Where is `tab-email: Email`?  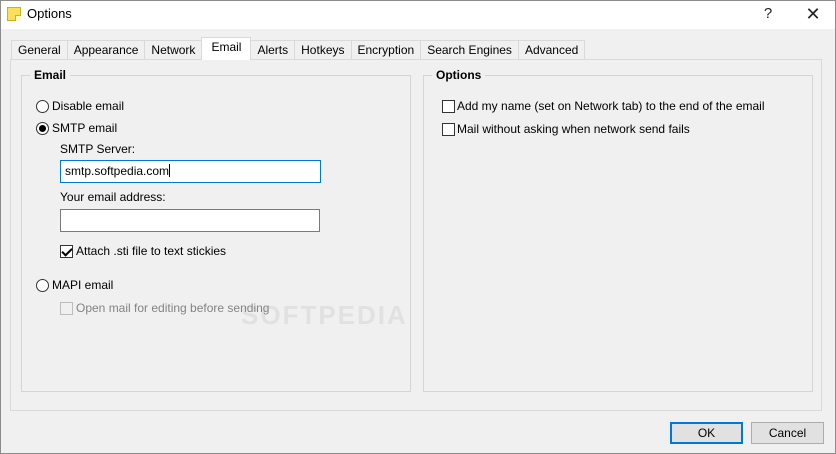 tab-email: Email is located at coordinates (226, 48).